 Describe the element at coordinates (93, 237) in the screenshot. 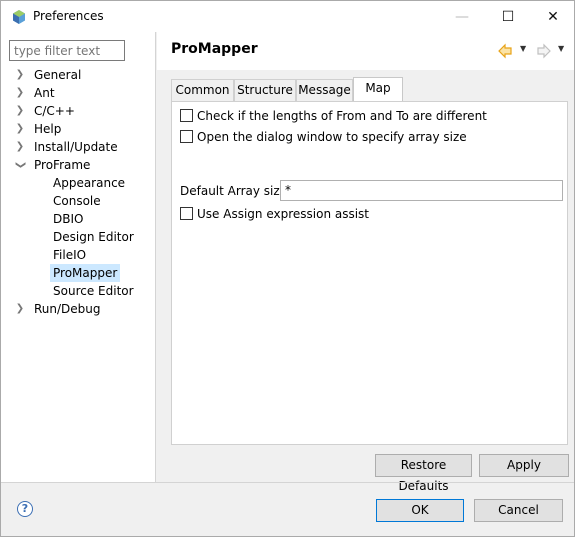

I see `tree-item-label: Design Editor` at that location.